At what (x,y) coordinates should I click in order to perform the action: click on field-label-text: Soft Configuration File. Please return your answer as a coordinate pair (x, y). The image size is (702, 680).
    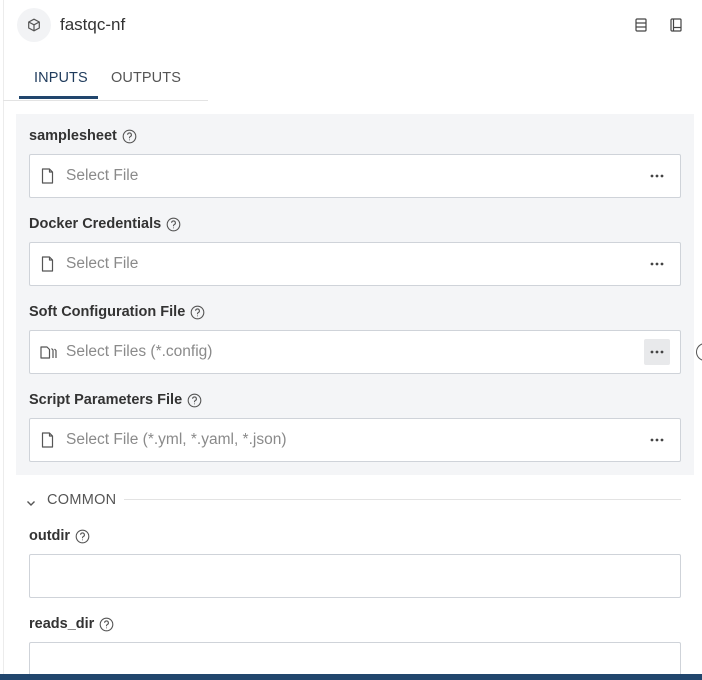
    Looking at the image, I should click on (107, 312).